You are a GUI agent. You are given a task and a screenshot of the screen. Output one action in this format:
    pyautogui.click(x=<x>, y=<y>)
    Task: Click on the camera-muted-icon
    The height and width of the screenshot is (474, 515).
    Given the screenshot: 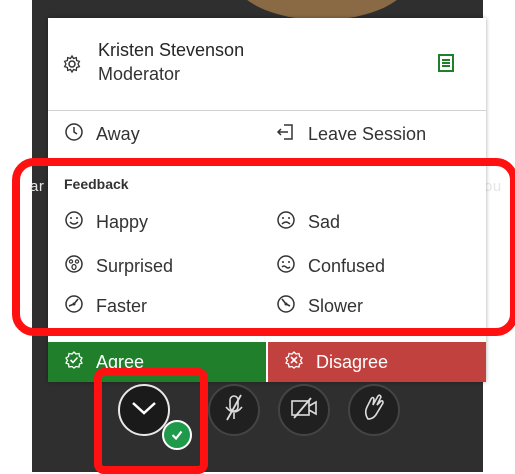 What is the action you would take?
    pyautogui.click(x=304, y=410)
    